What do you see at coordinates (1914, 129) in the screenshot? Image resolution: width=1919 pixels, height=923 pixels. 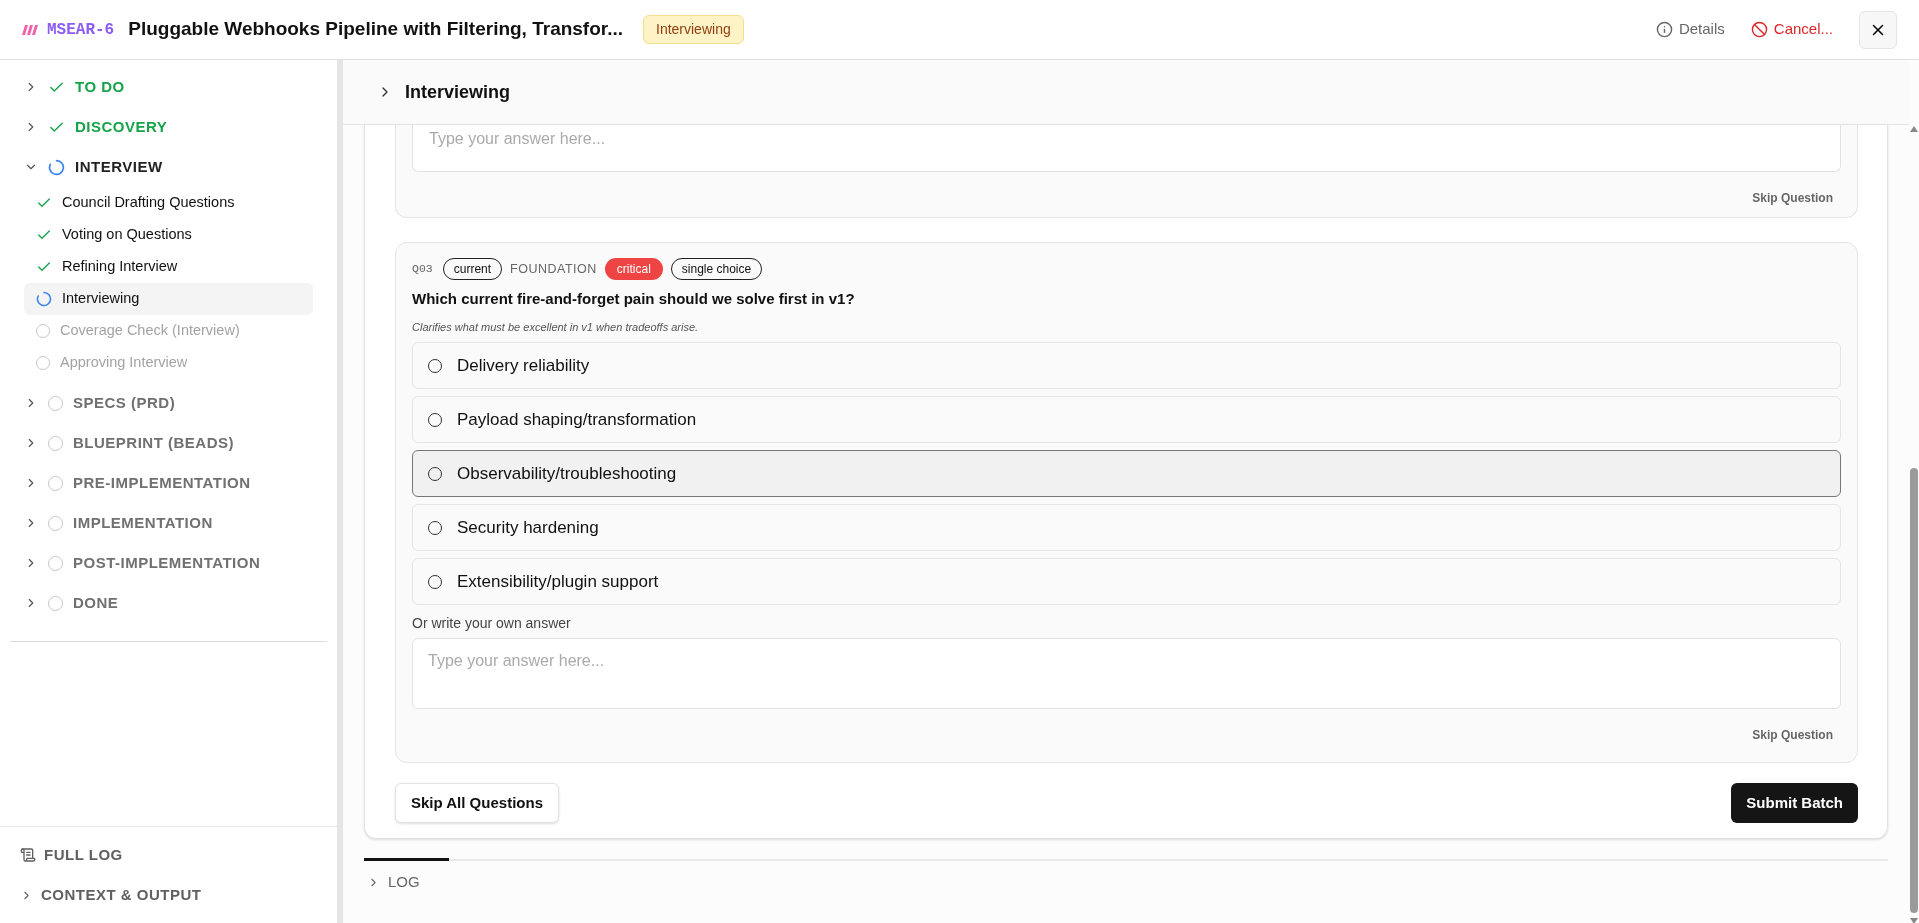 I see `scroll-up-icon` at bounding box center [1914, 129].